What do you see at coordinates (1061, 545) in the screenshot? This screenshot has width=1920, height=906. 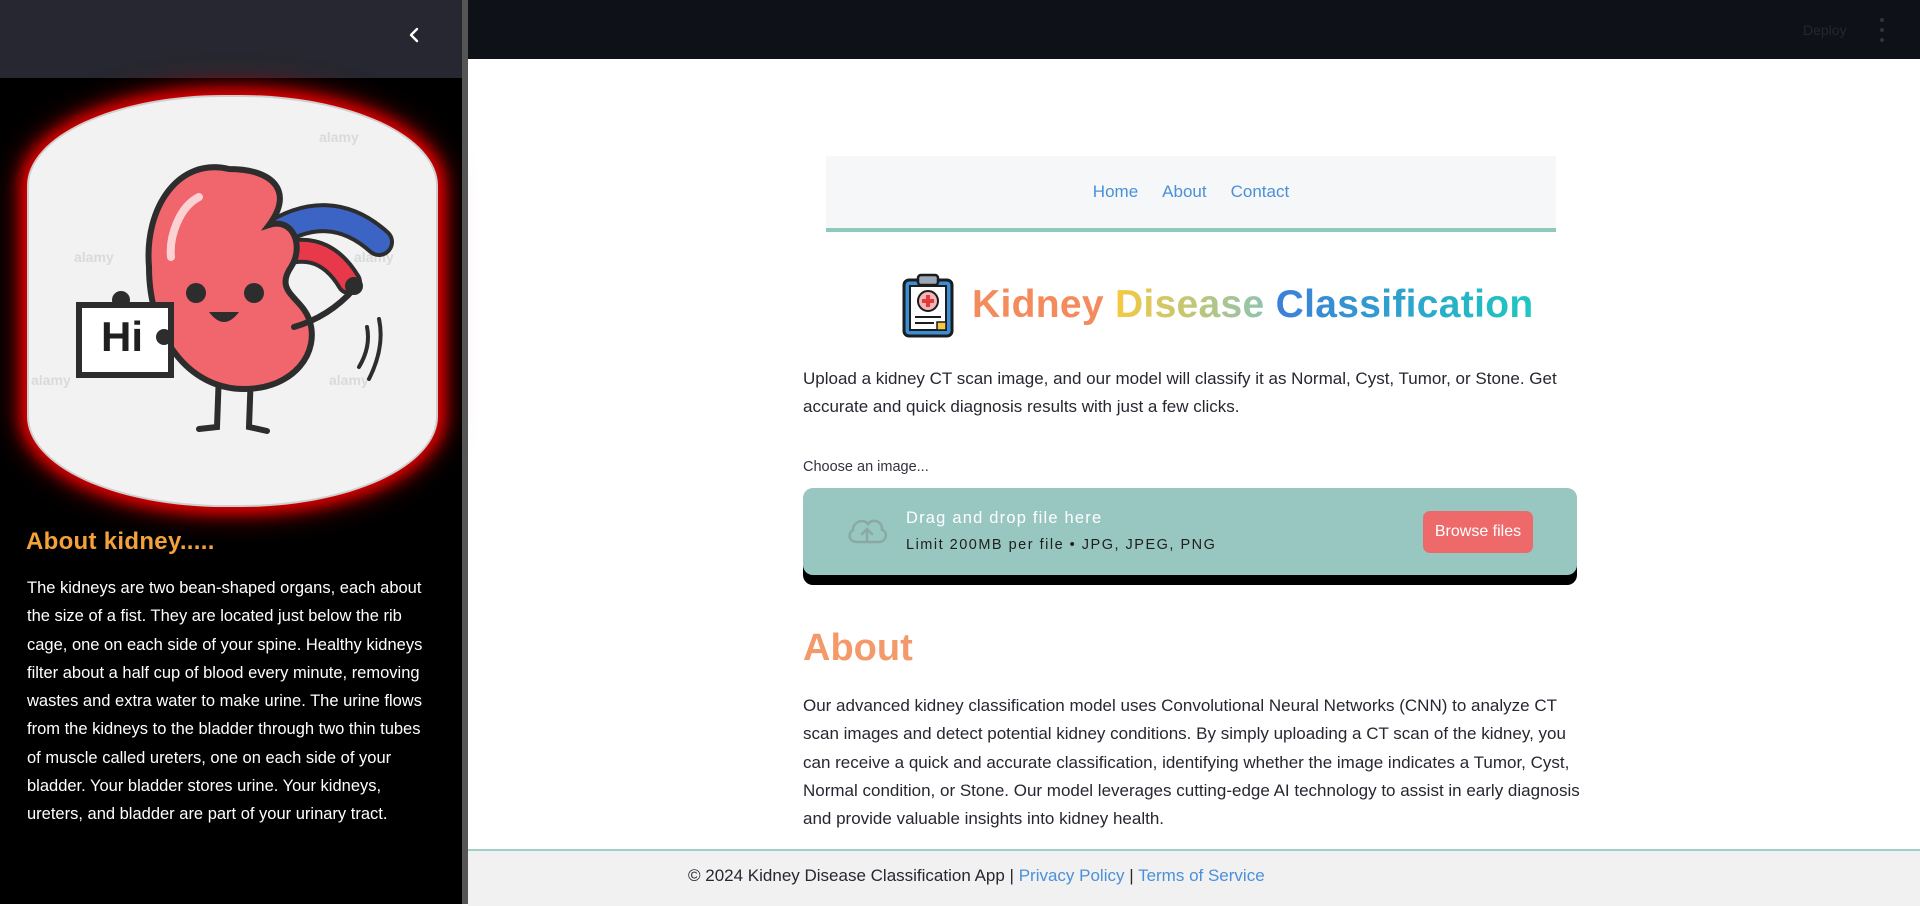 I see `dropzone-limit-text: Limit 200MB per file • JPG, JPEG, PNG` at bounding box center [1061, 545].